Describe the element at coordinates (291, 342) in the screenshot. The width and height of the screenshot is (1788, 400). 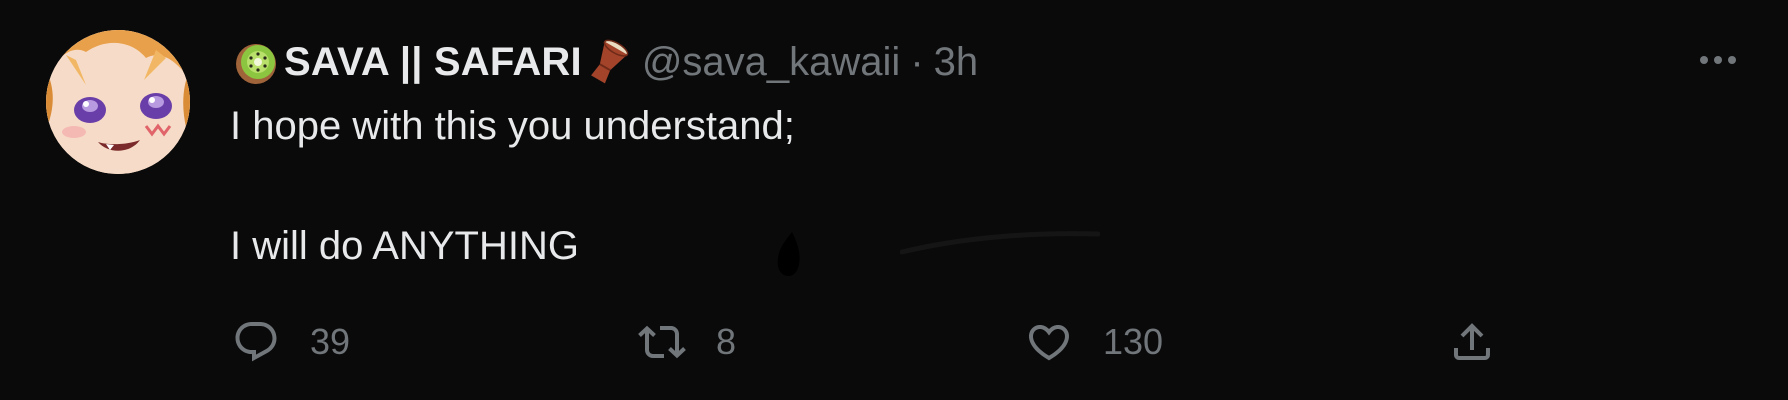
I see `reply-button: 39` at that location.